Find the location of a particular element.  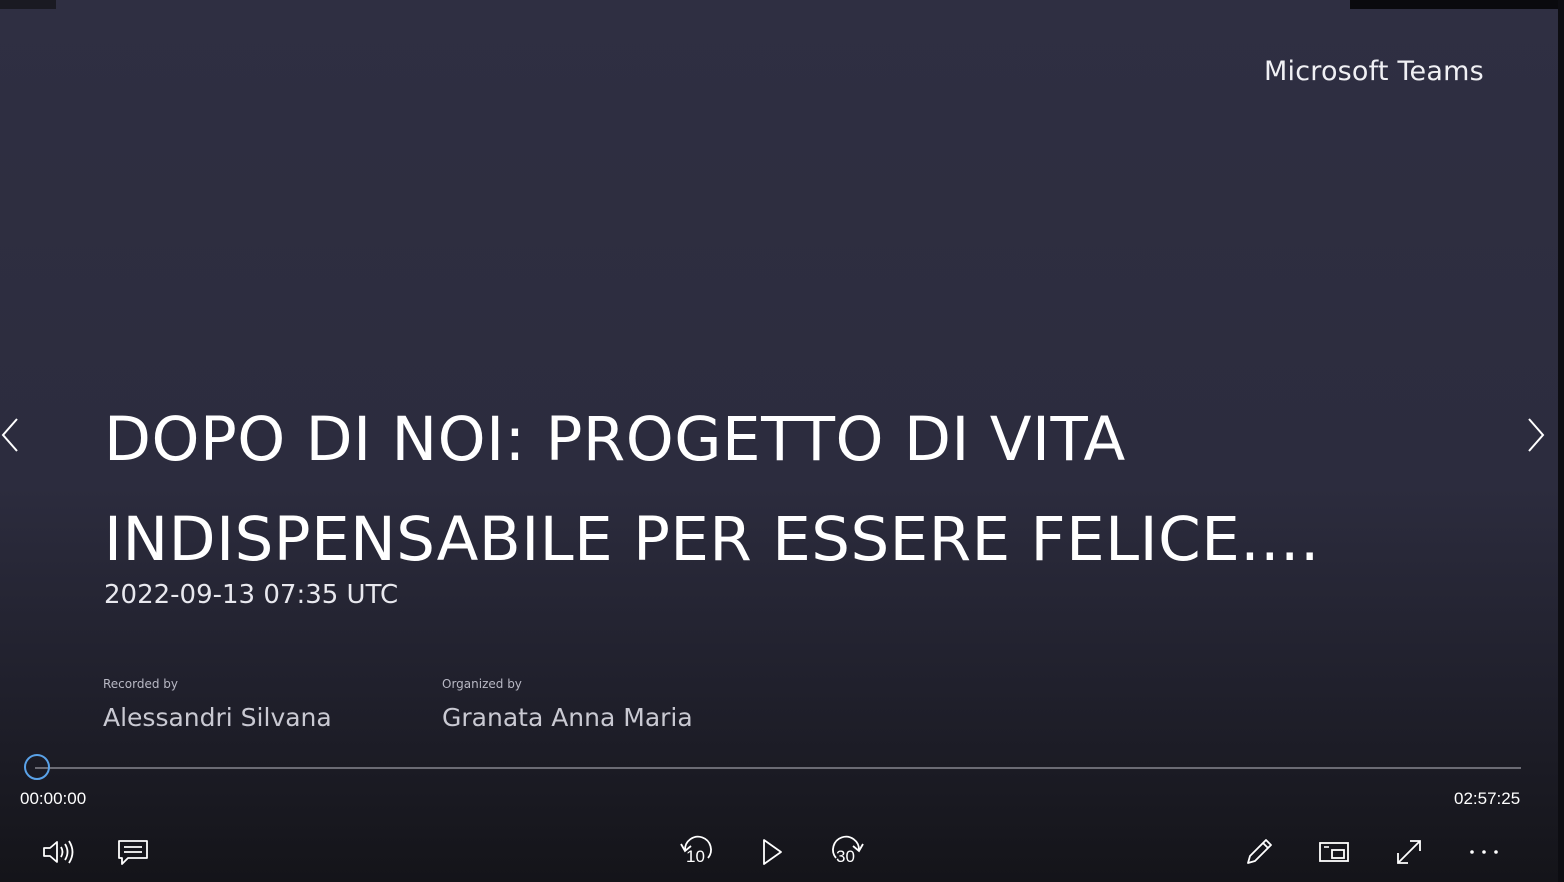

right-edge-bar is located at coordinates (1561, 441).